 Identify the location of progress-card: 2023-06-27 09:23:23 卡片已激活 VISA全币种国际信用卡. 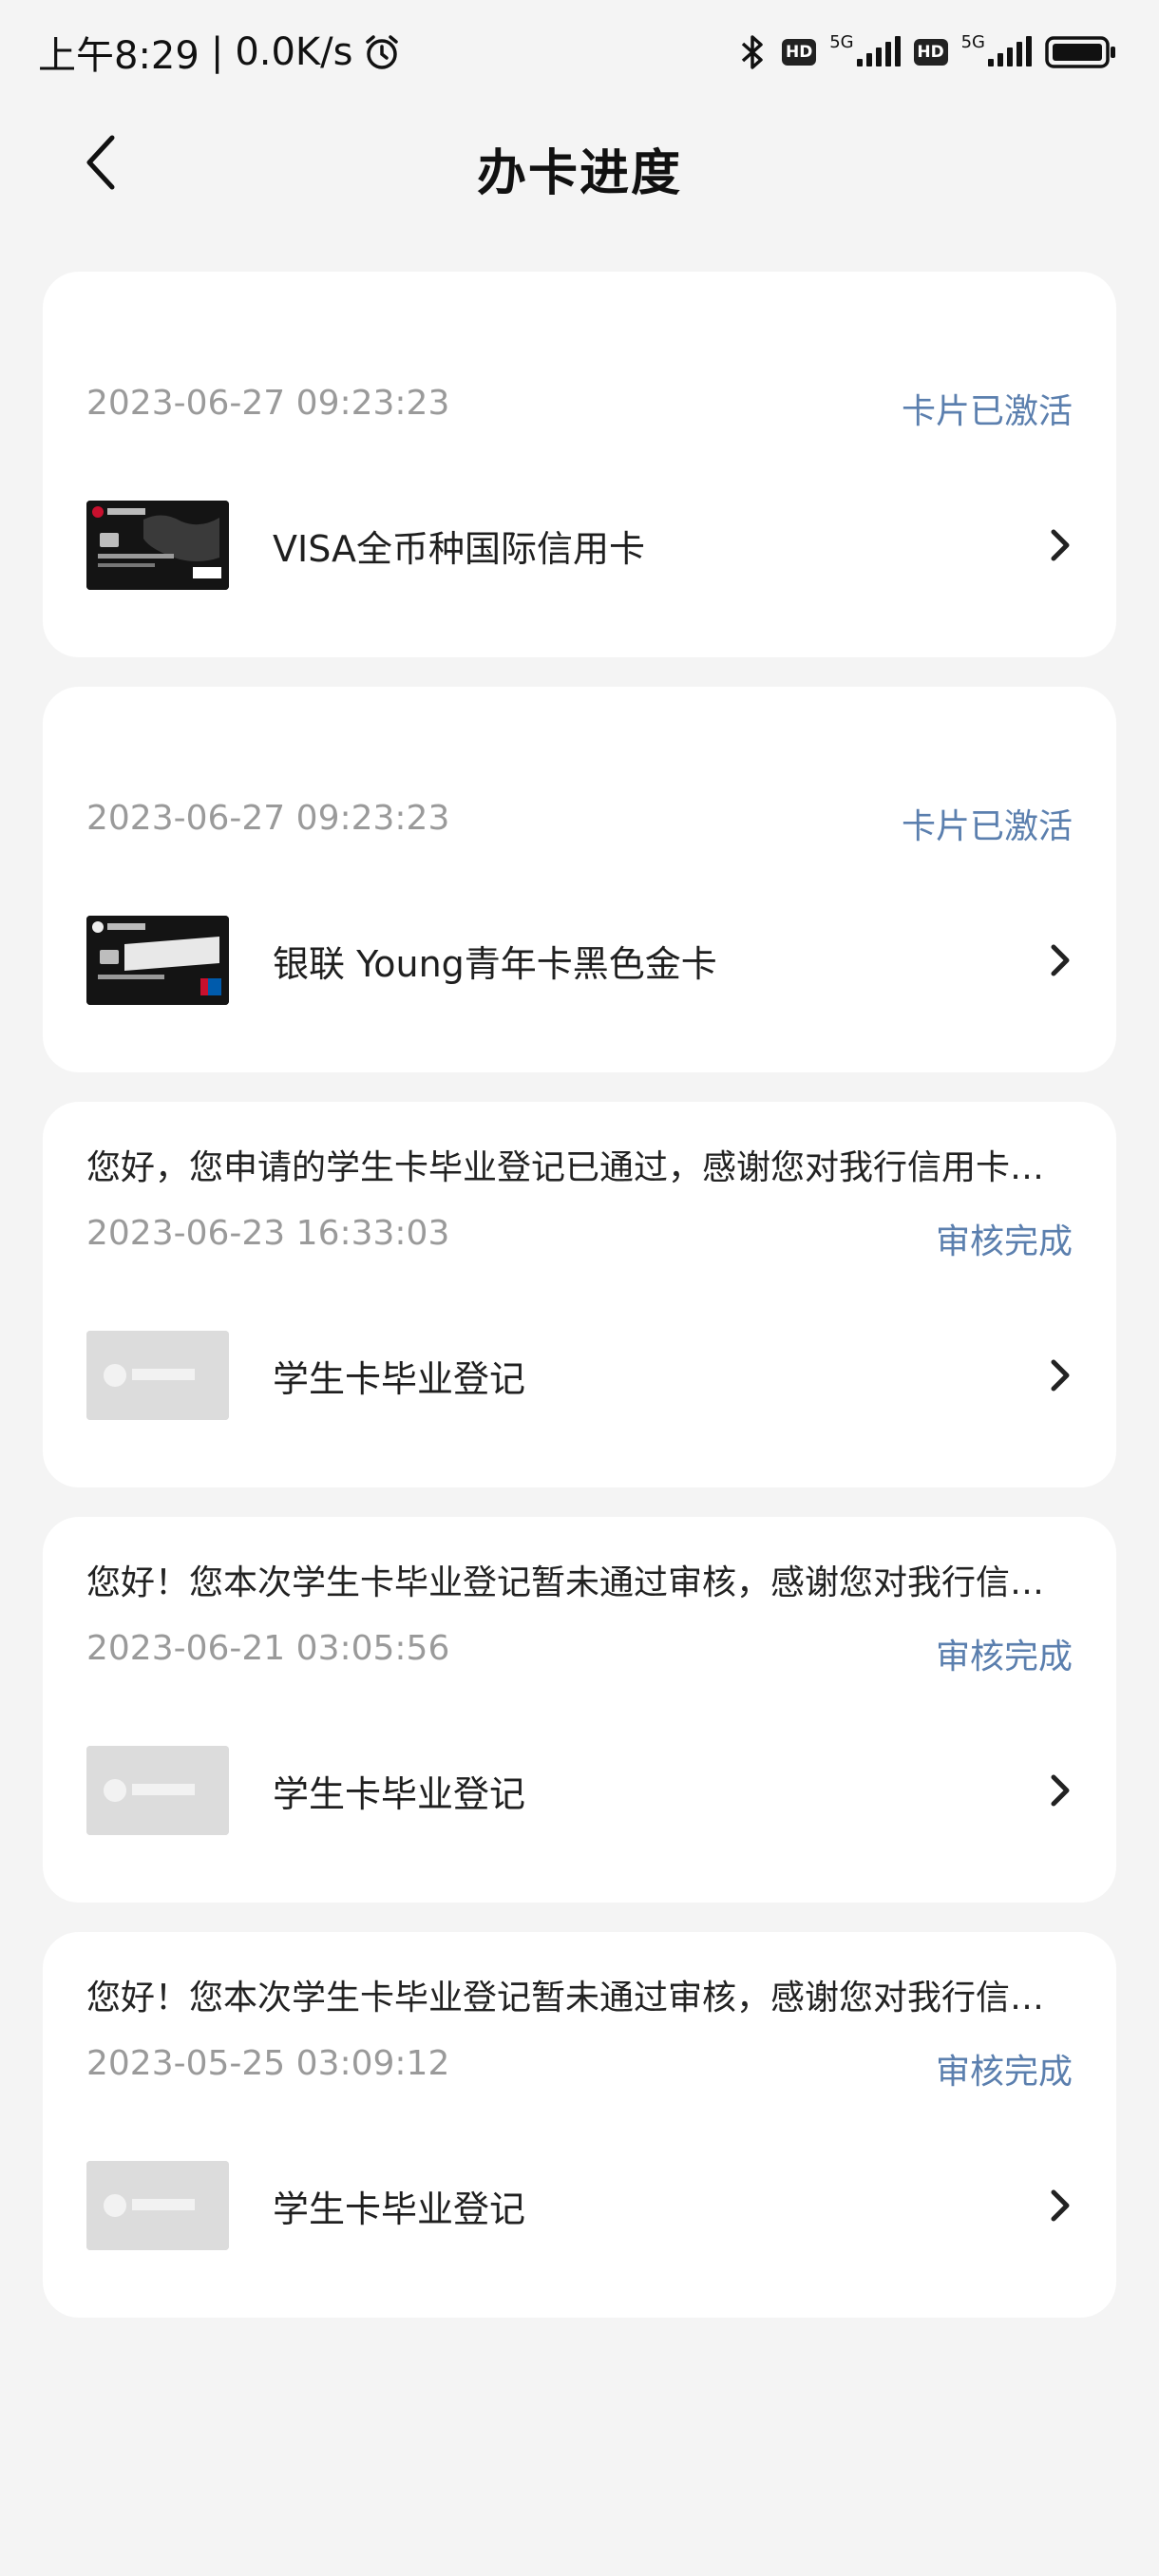
(579, 464).